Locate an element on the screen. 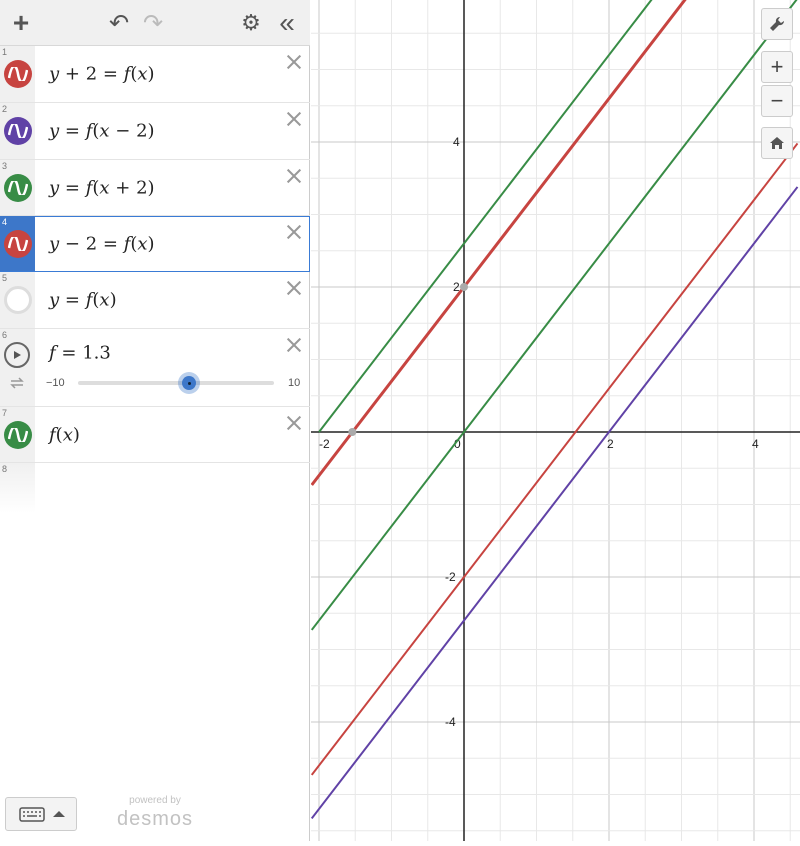 Image resolution: width=800 pixels, height=846 pixels. row-gutter: 7 is located at coordinates (17, 434).